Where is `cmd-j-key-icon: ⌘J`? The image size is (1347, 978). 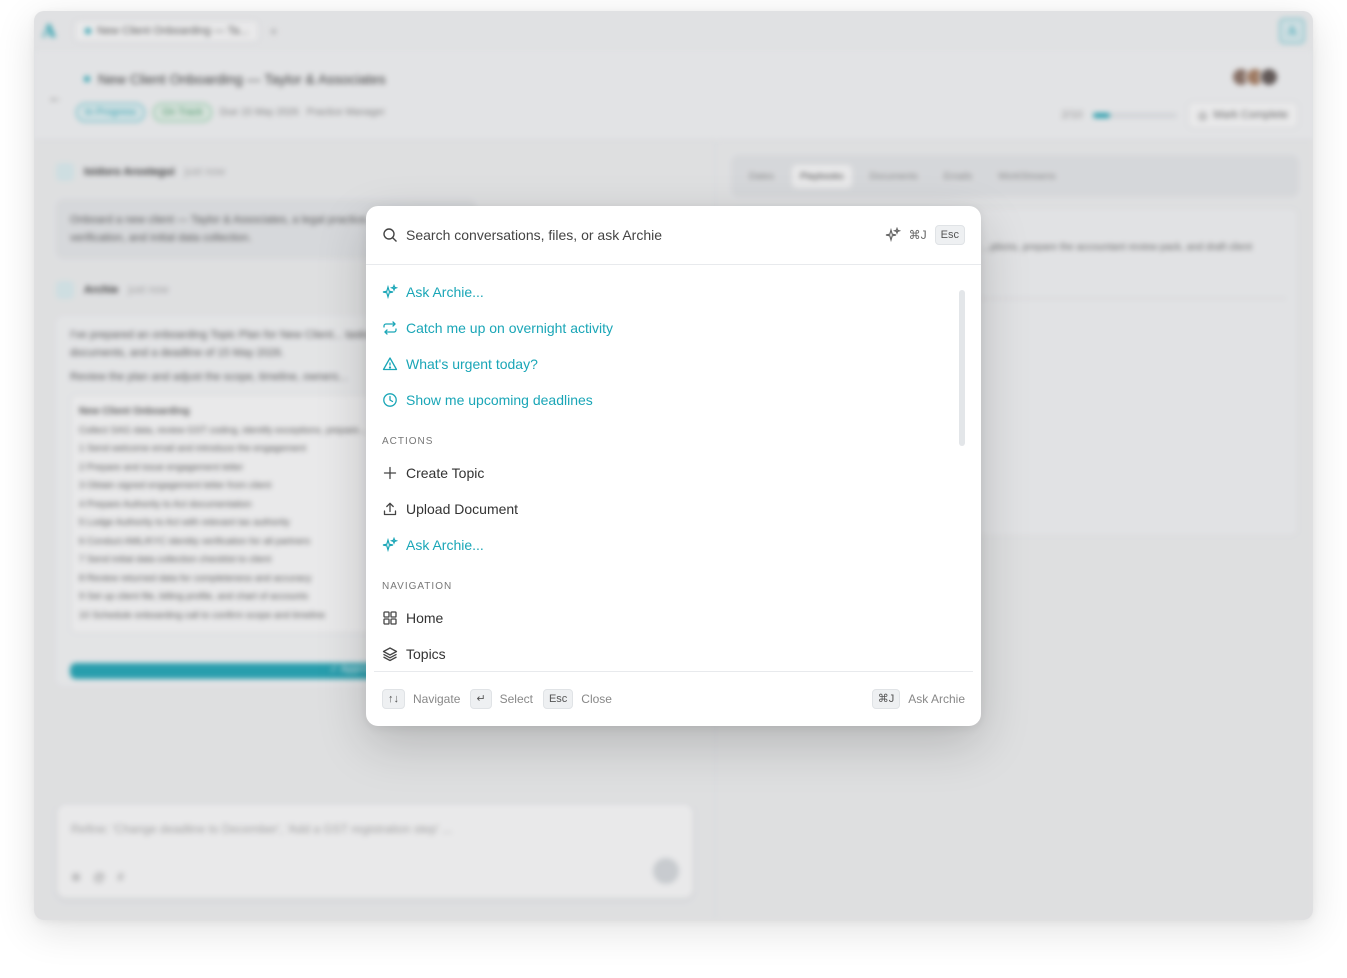
cmd-j-key-icon: ⌘J is located at coordinates (886, 699).